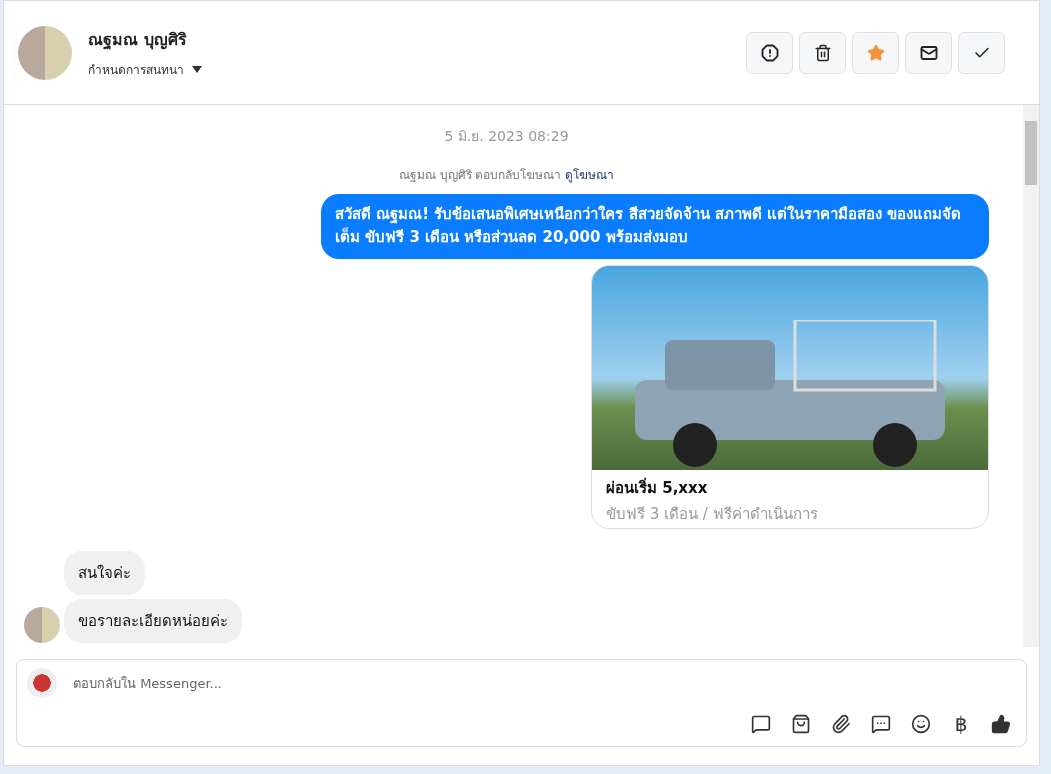  I want to click on received-message: สนใจค่ะ, so click(104, 573).